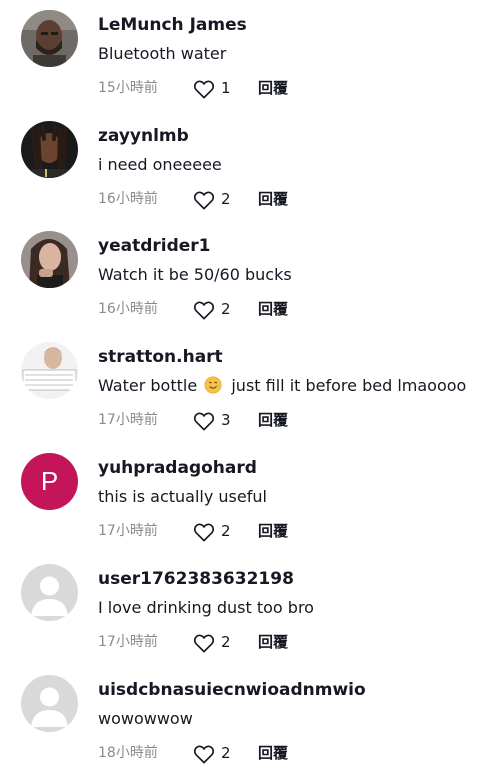 The height and width of the screenshot is (776, 503). Describe the element at coordinates (160, 357) in the screenshot. I see `username: stratton.hart` at that location.